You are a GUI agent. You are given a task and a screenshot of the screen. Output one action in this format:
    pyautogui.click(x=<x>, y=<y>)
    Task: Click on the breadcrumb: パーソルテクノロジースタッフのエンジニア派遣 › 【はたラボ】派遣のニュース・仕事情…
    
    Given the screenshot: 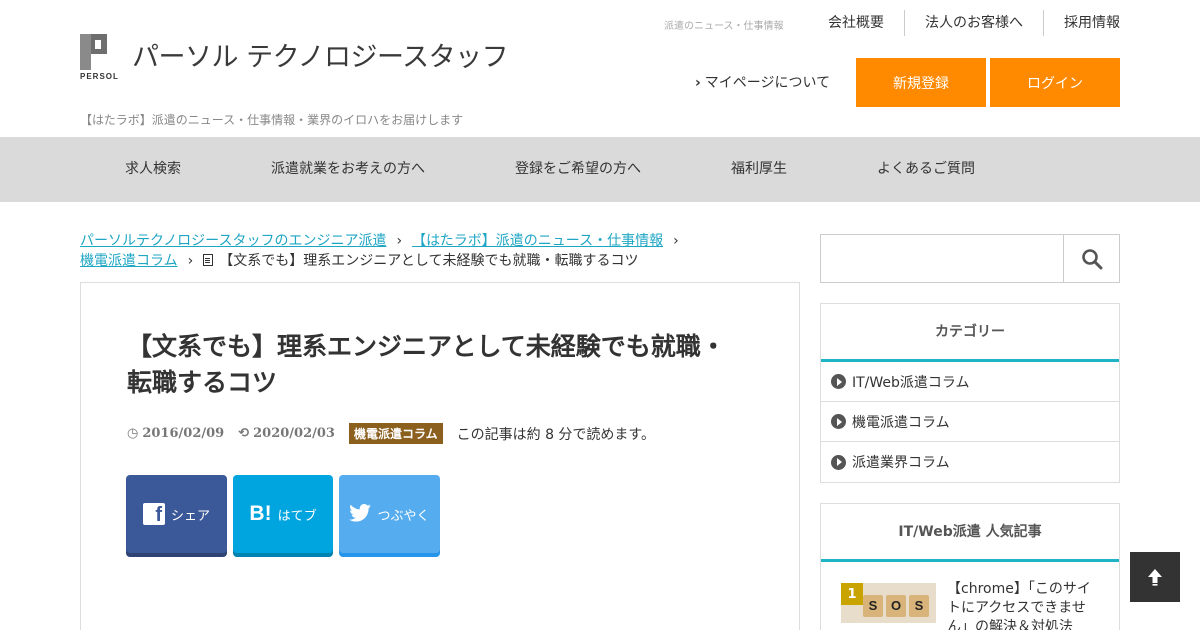 What is the action you would take?
    pyautogui.click(x=440, y=251)
    